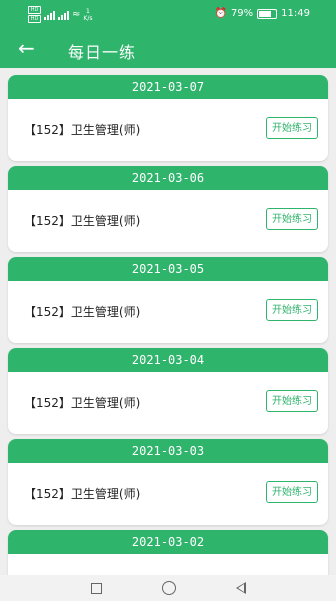 The width and height of the screenshot is (336, 601). Describe the element at coordinates (88, 11) in the screenshot. I see `speed-value: 1` at that location.